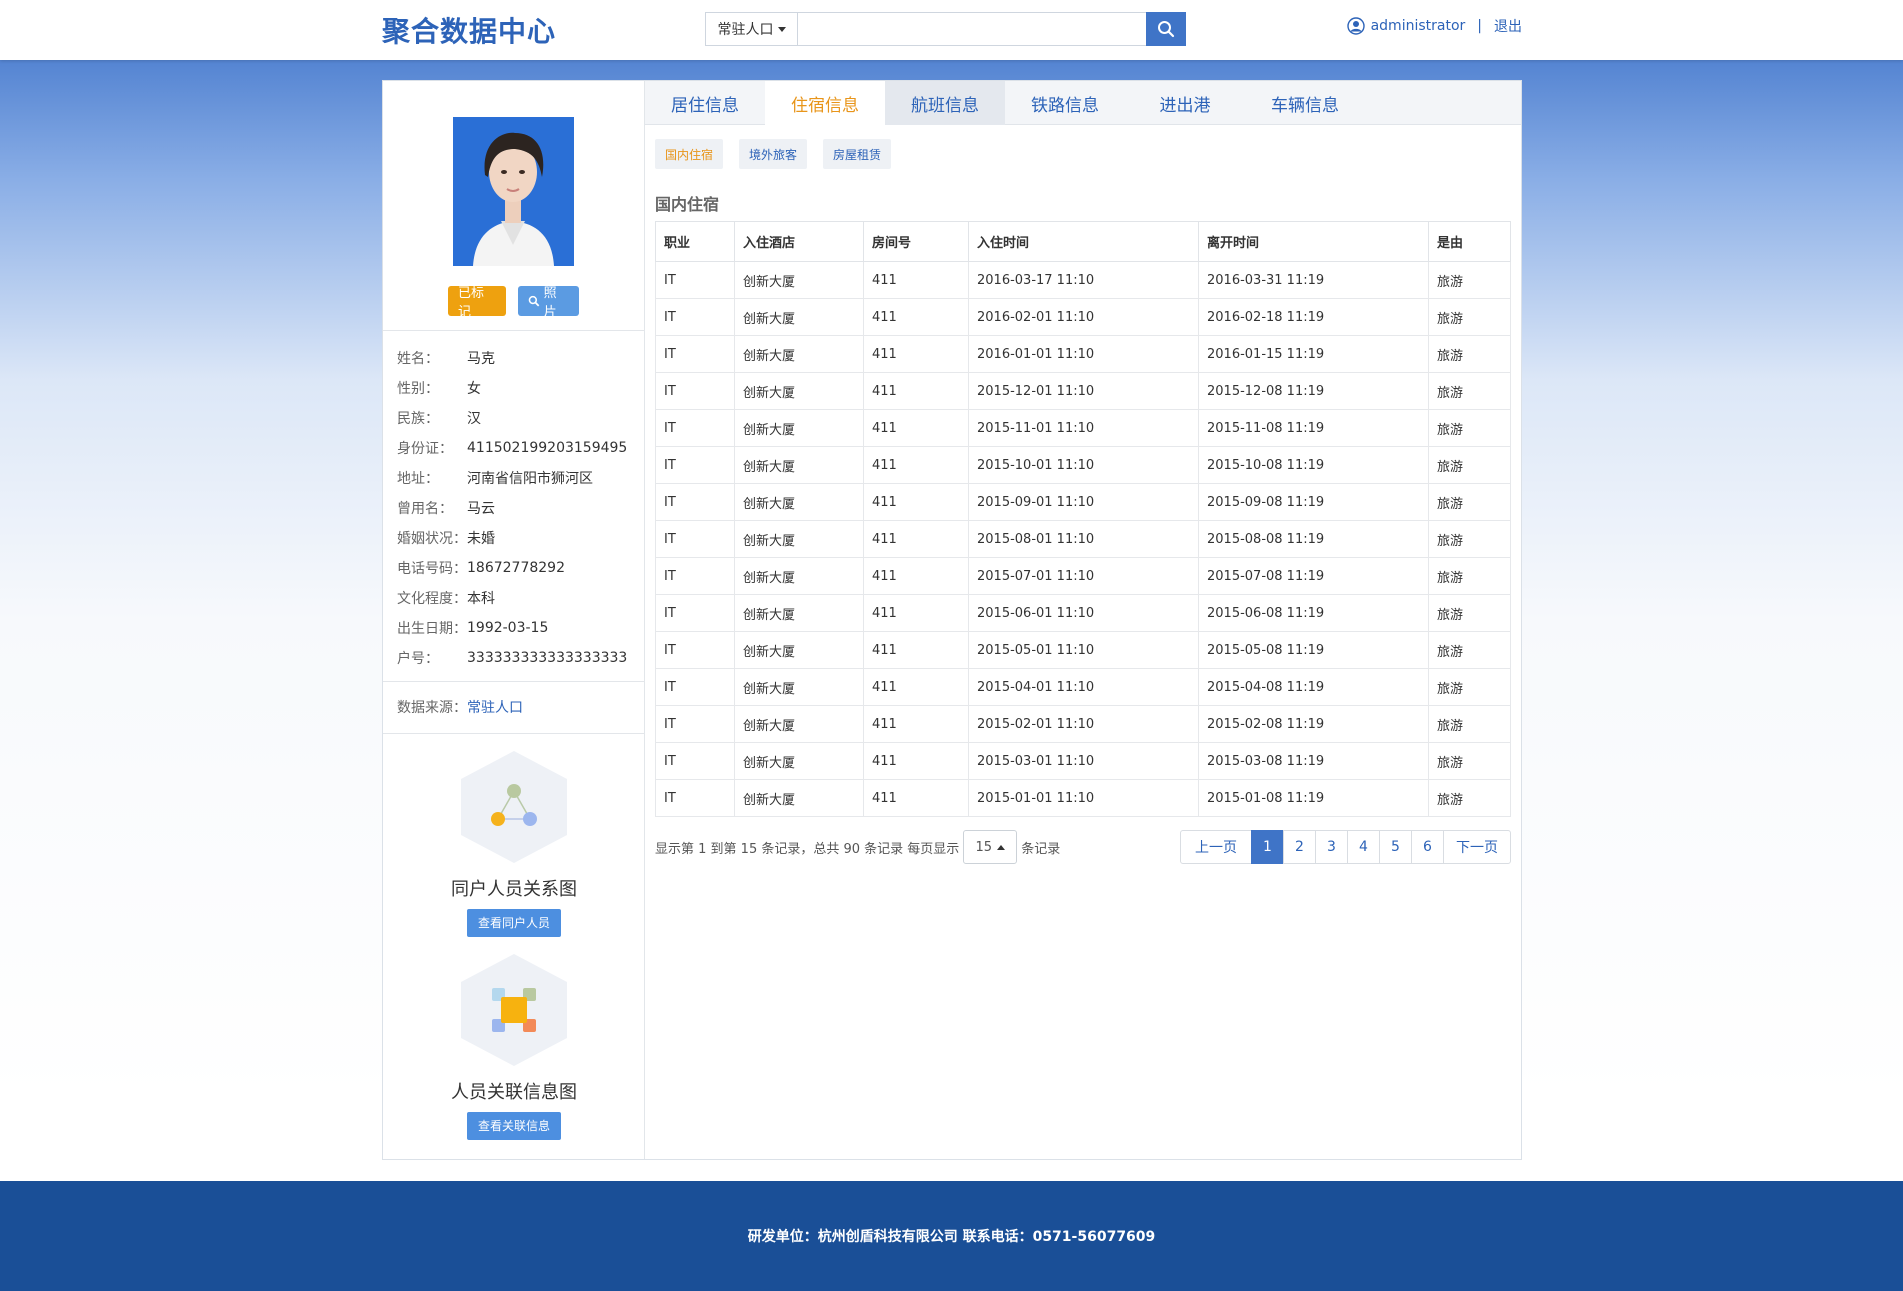 The image size is (1903, 1291). Describe the element at coordinates (773, 154) in the screenshot. I see `subtab-foreign: 境外旅客` at that location.